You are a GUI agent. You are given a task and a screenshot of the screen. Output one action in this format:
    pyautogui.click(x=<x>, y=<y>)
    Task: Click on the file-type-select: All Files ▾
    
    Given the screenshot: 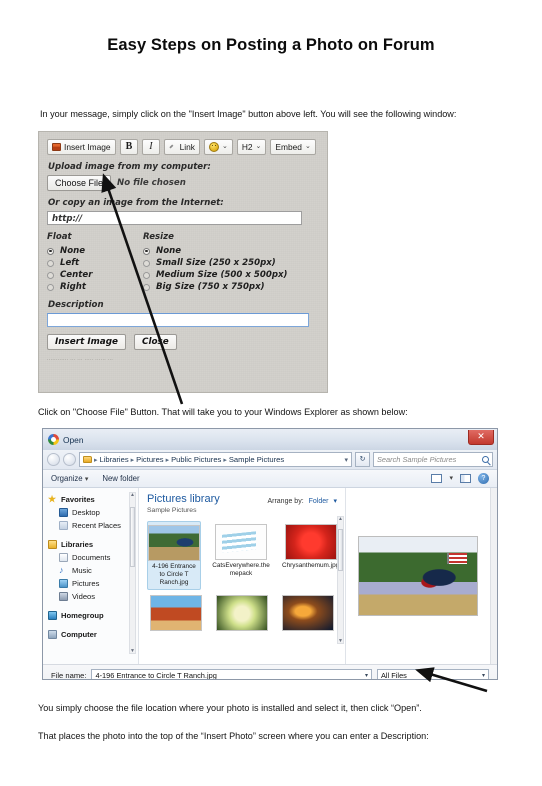 What is the action you would take?
    pyautogui.click(x=433, y=674)
    